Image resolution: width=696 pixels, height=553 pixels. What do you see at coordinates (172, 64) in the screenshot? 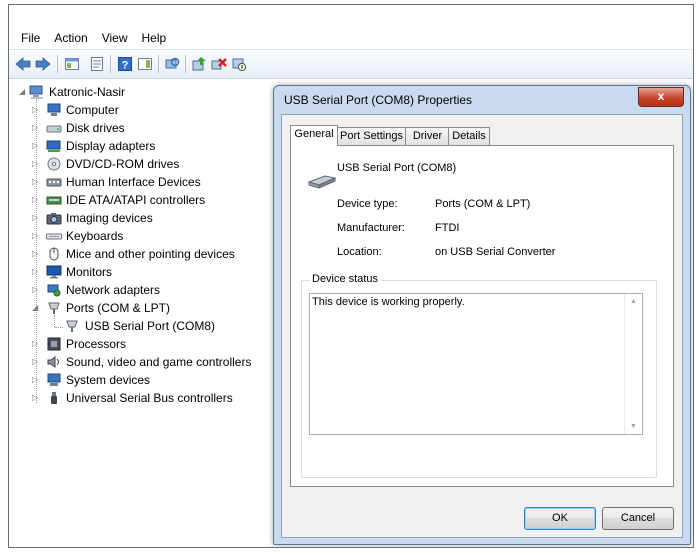
I see `scan-hardware-icon` at bounding box center [172, 64].